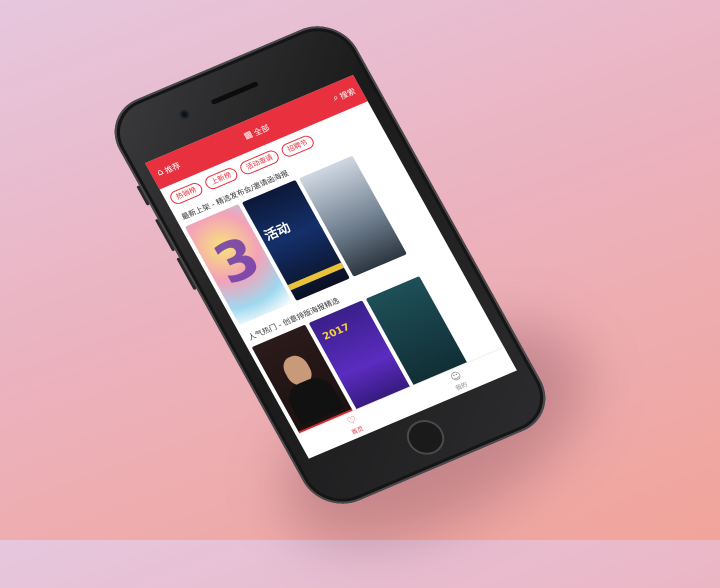 This screenshot has width=720, height=588. What do you see at coordinates (337, 332) in the screenshot?
I see `poster-year: 2017` at bounding box center [337, 332].